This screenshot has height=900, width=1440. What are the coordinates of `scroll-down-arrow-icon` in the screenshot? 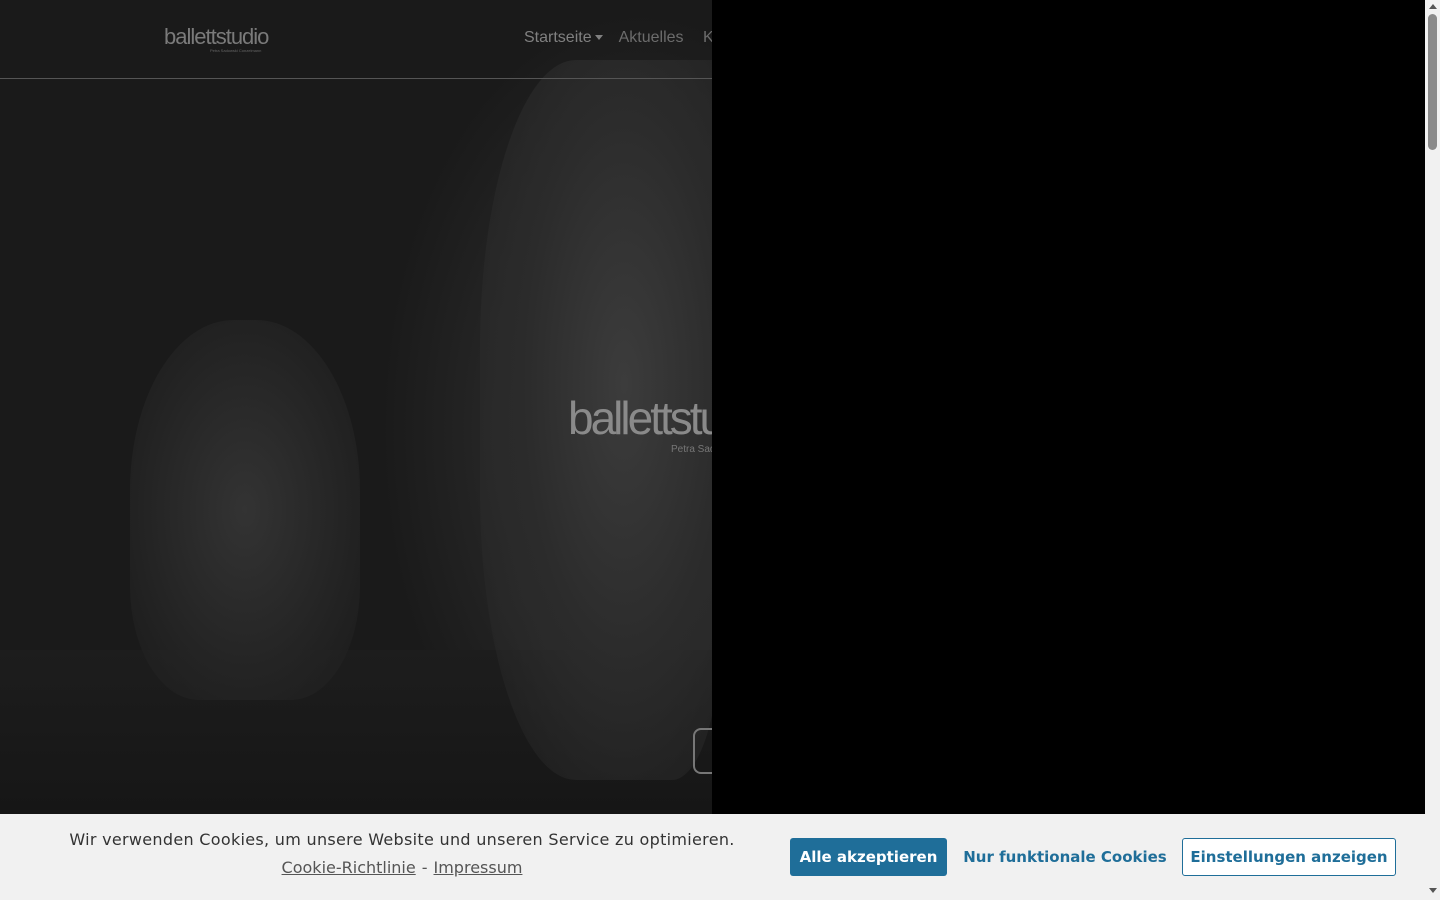 It's located at (1433, 890).